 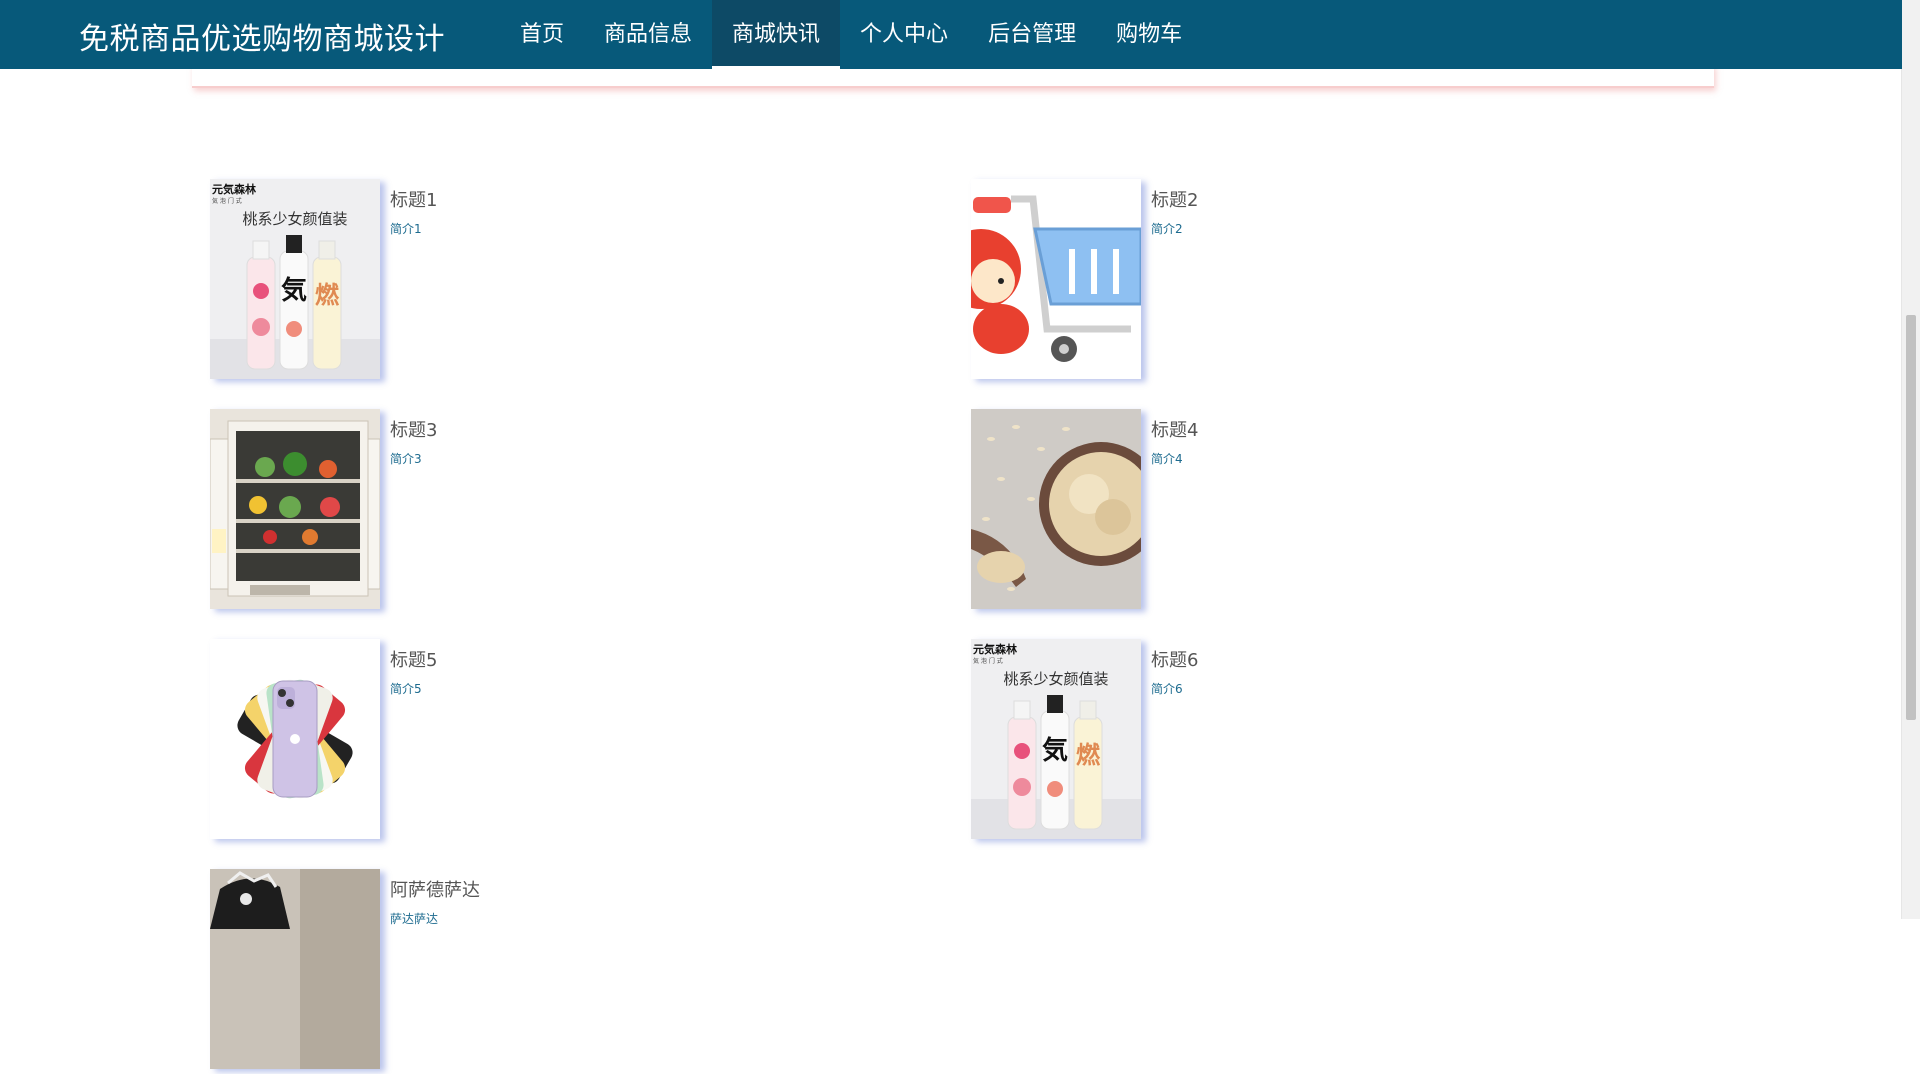 I want to click on news-thumbnail-oats, so click(x=1056, y=509).